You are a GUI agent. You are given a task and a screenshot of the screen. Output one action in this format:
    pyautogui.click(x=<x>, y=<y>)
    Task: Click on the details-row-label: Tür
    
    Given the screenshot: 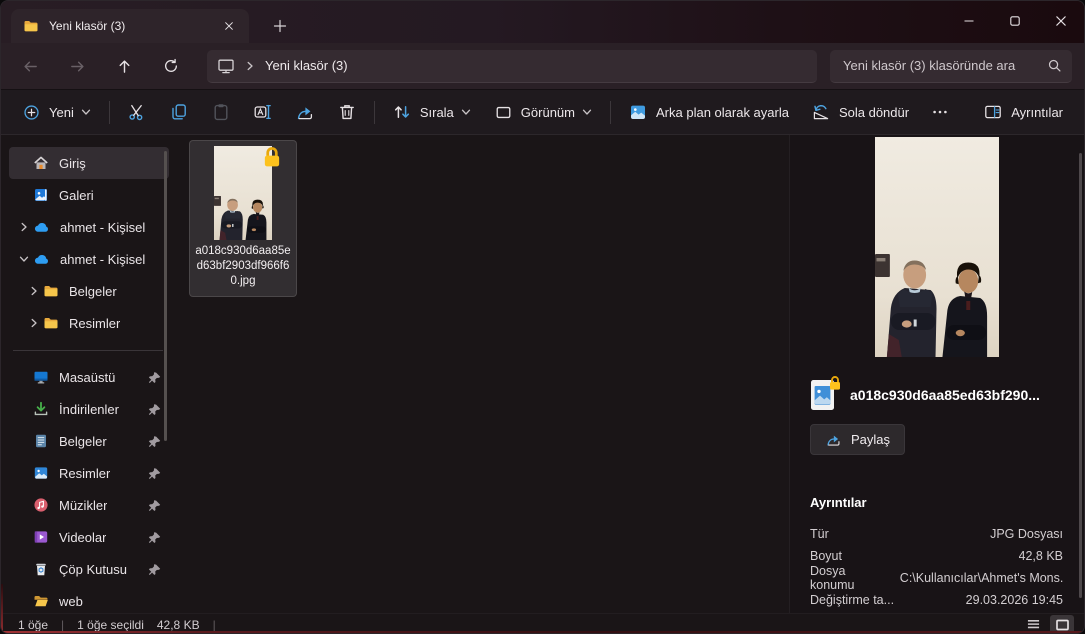 What is the action you would take?
    pyautogui.click(x=819, y=534)
    